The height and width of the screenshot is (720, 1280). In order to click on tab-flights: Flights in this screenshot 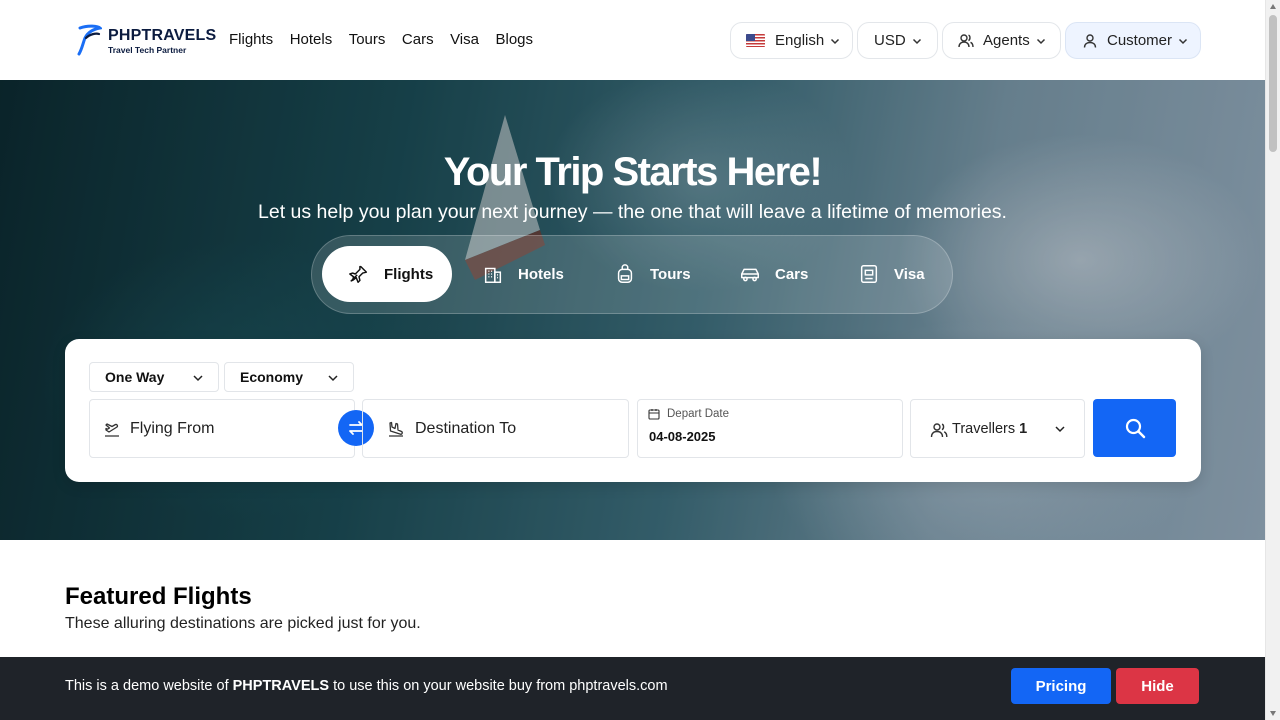, I will do `click(387, 274)`.